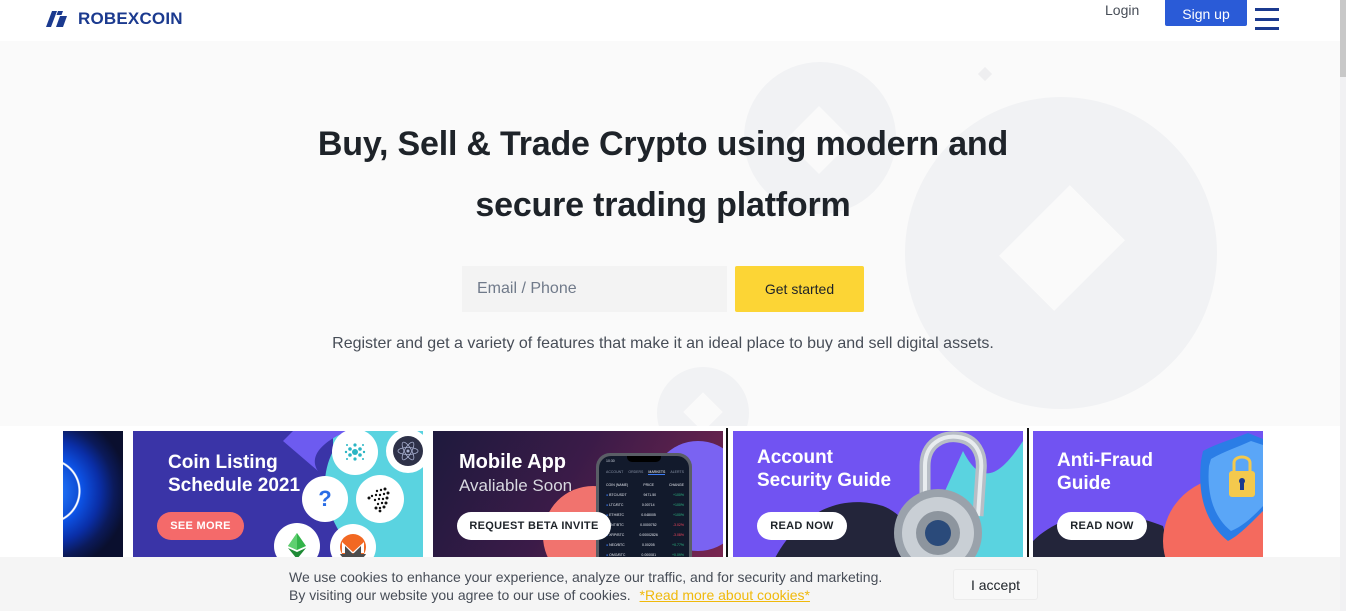  What do you see at coordinates (1343, 305) in the screenshot?
I see `page-scrollbar` at bounding box center [1343, 305].